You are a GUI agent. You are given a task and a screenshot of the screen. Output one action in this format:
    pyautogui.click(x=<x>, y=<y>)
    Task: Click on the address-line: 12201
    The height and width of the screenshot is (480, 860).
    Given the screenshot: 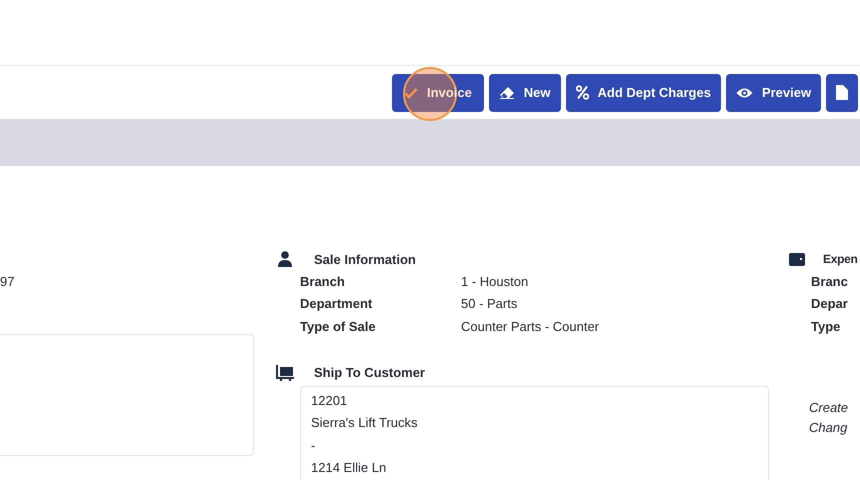 What is the action you would take?
    pyautogui.click(x=329, y=401)
    